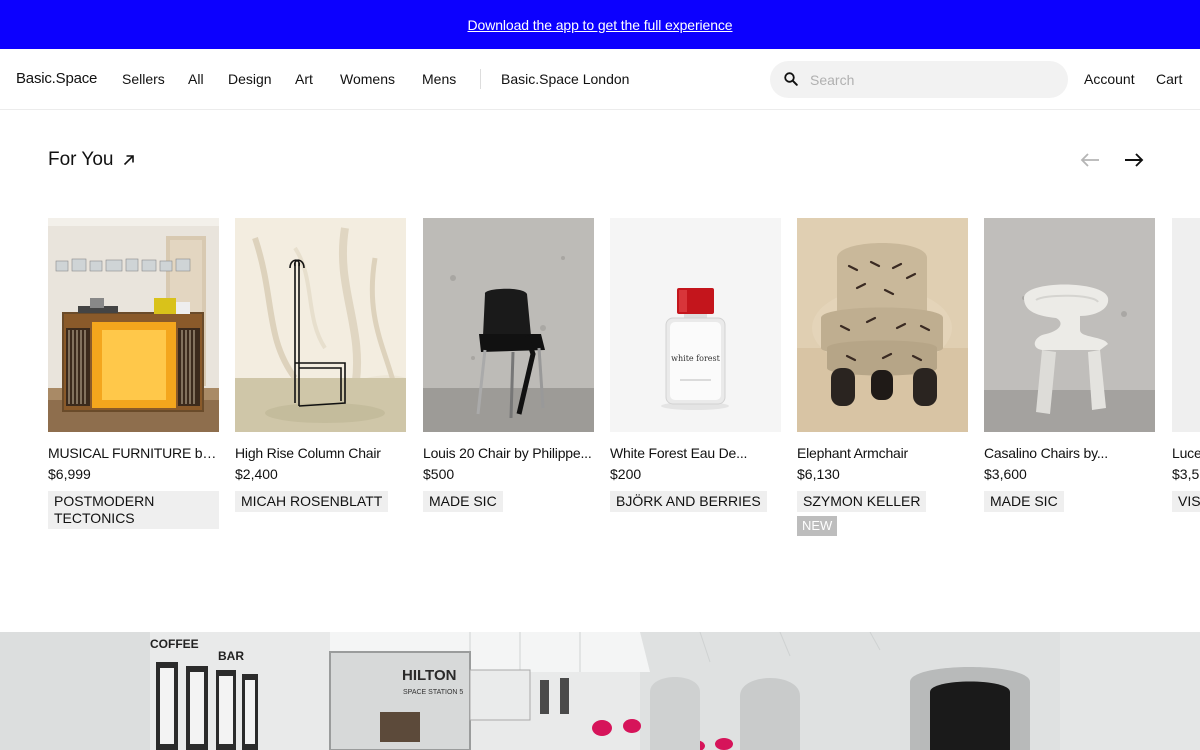 The width and height of the screenshot is (1200, 750). I want to click on arrow-up-right-icon, so click(128, 160).